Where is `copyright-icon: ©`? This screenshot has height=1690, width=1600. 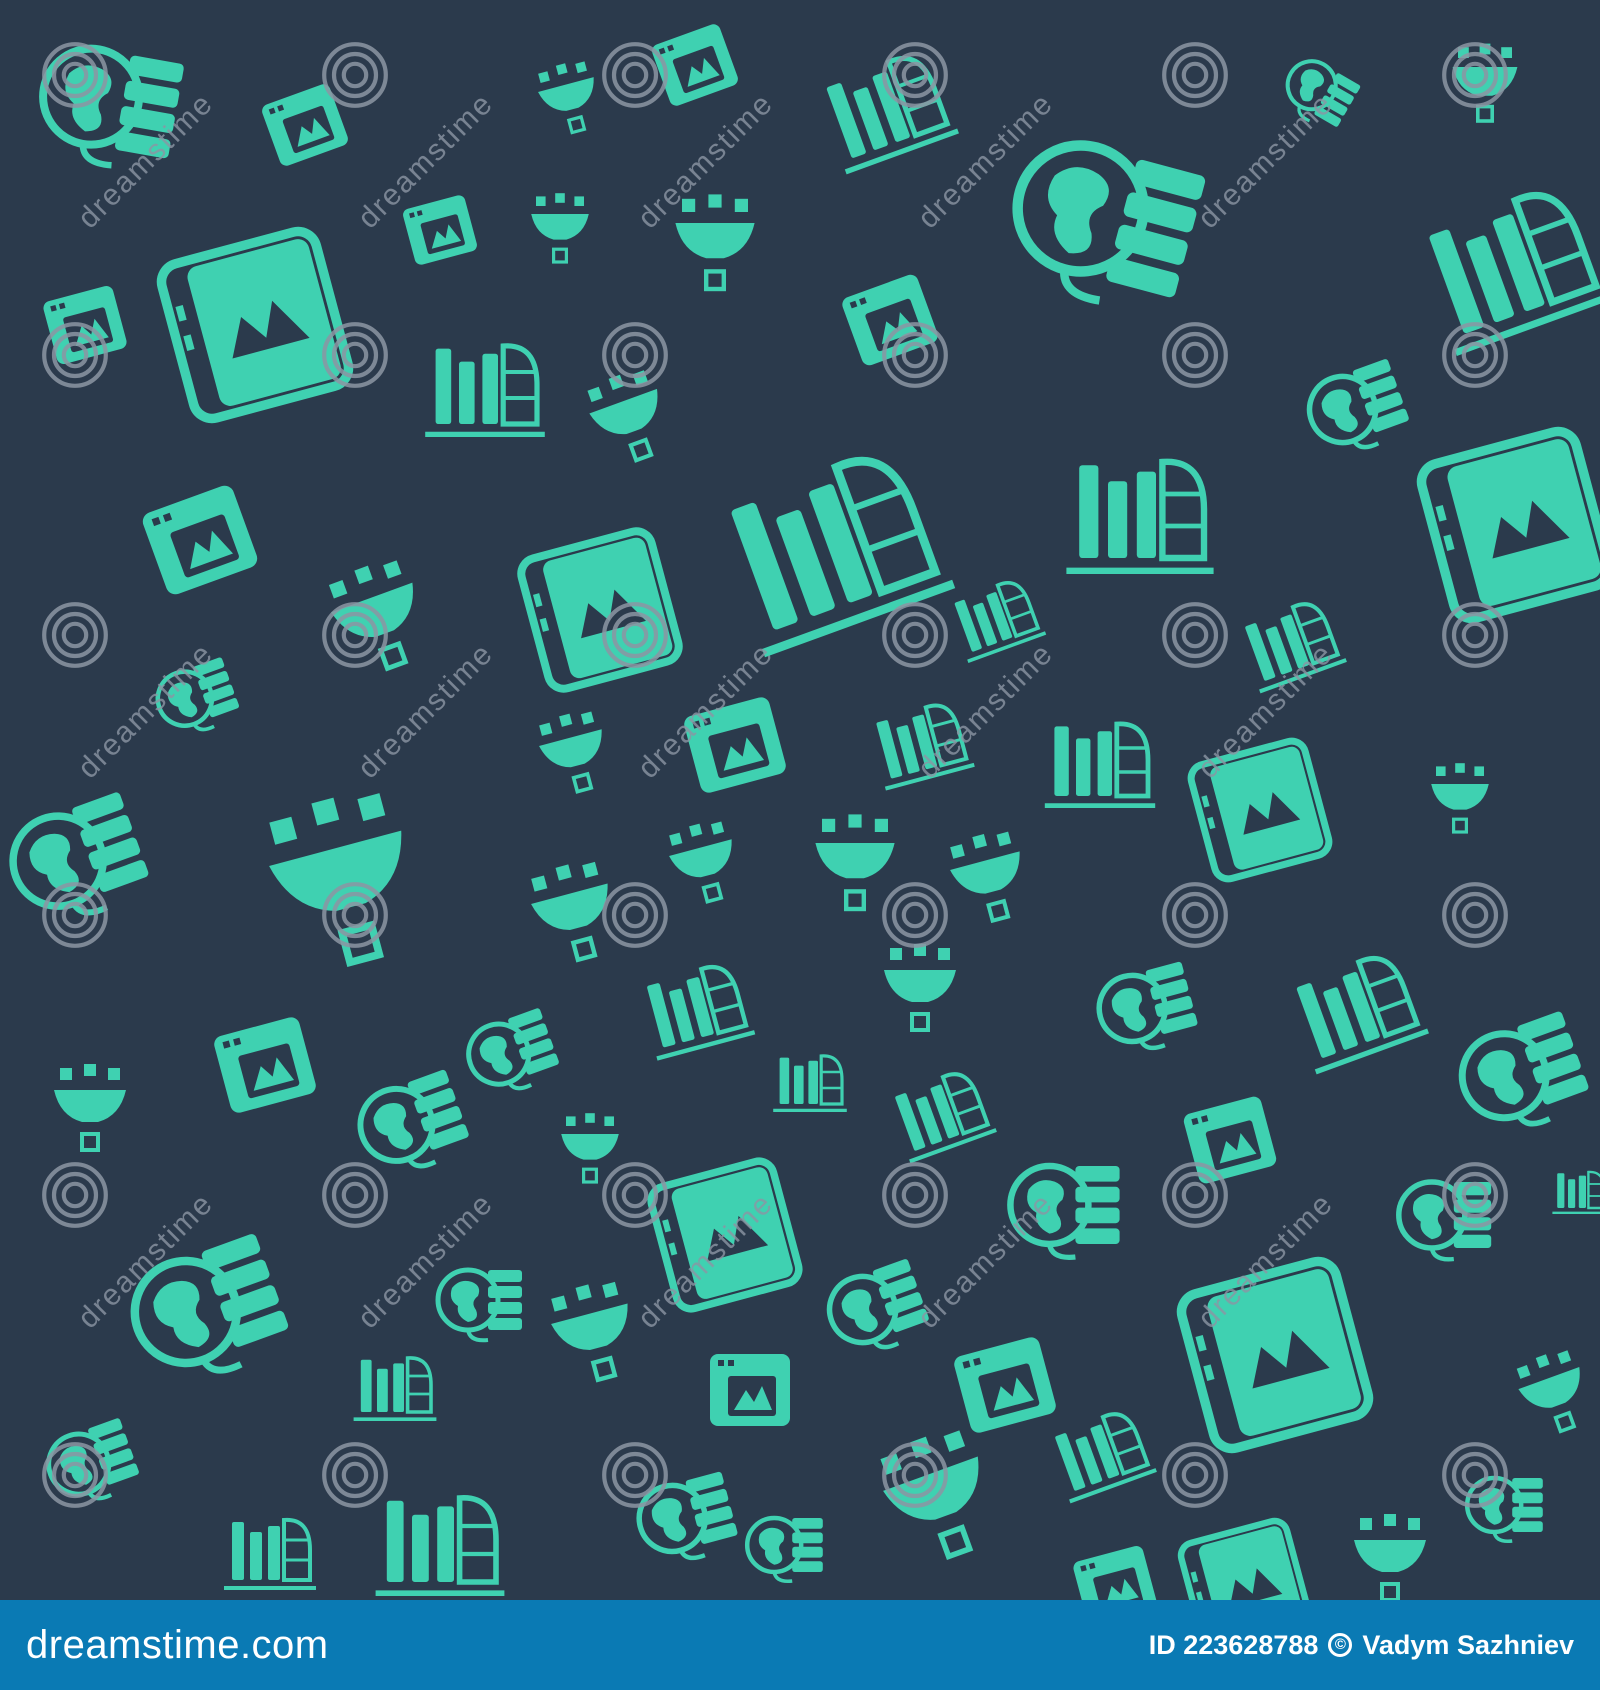 copyright-icon: © is located at coordinates (1340, 1645).